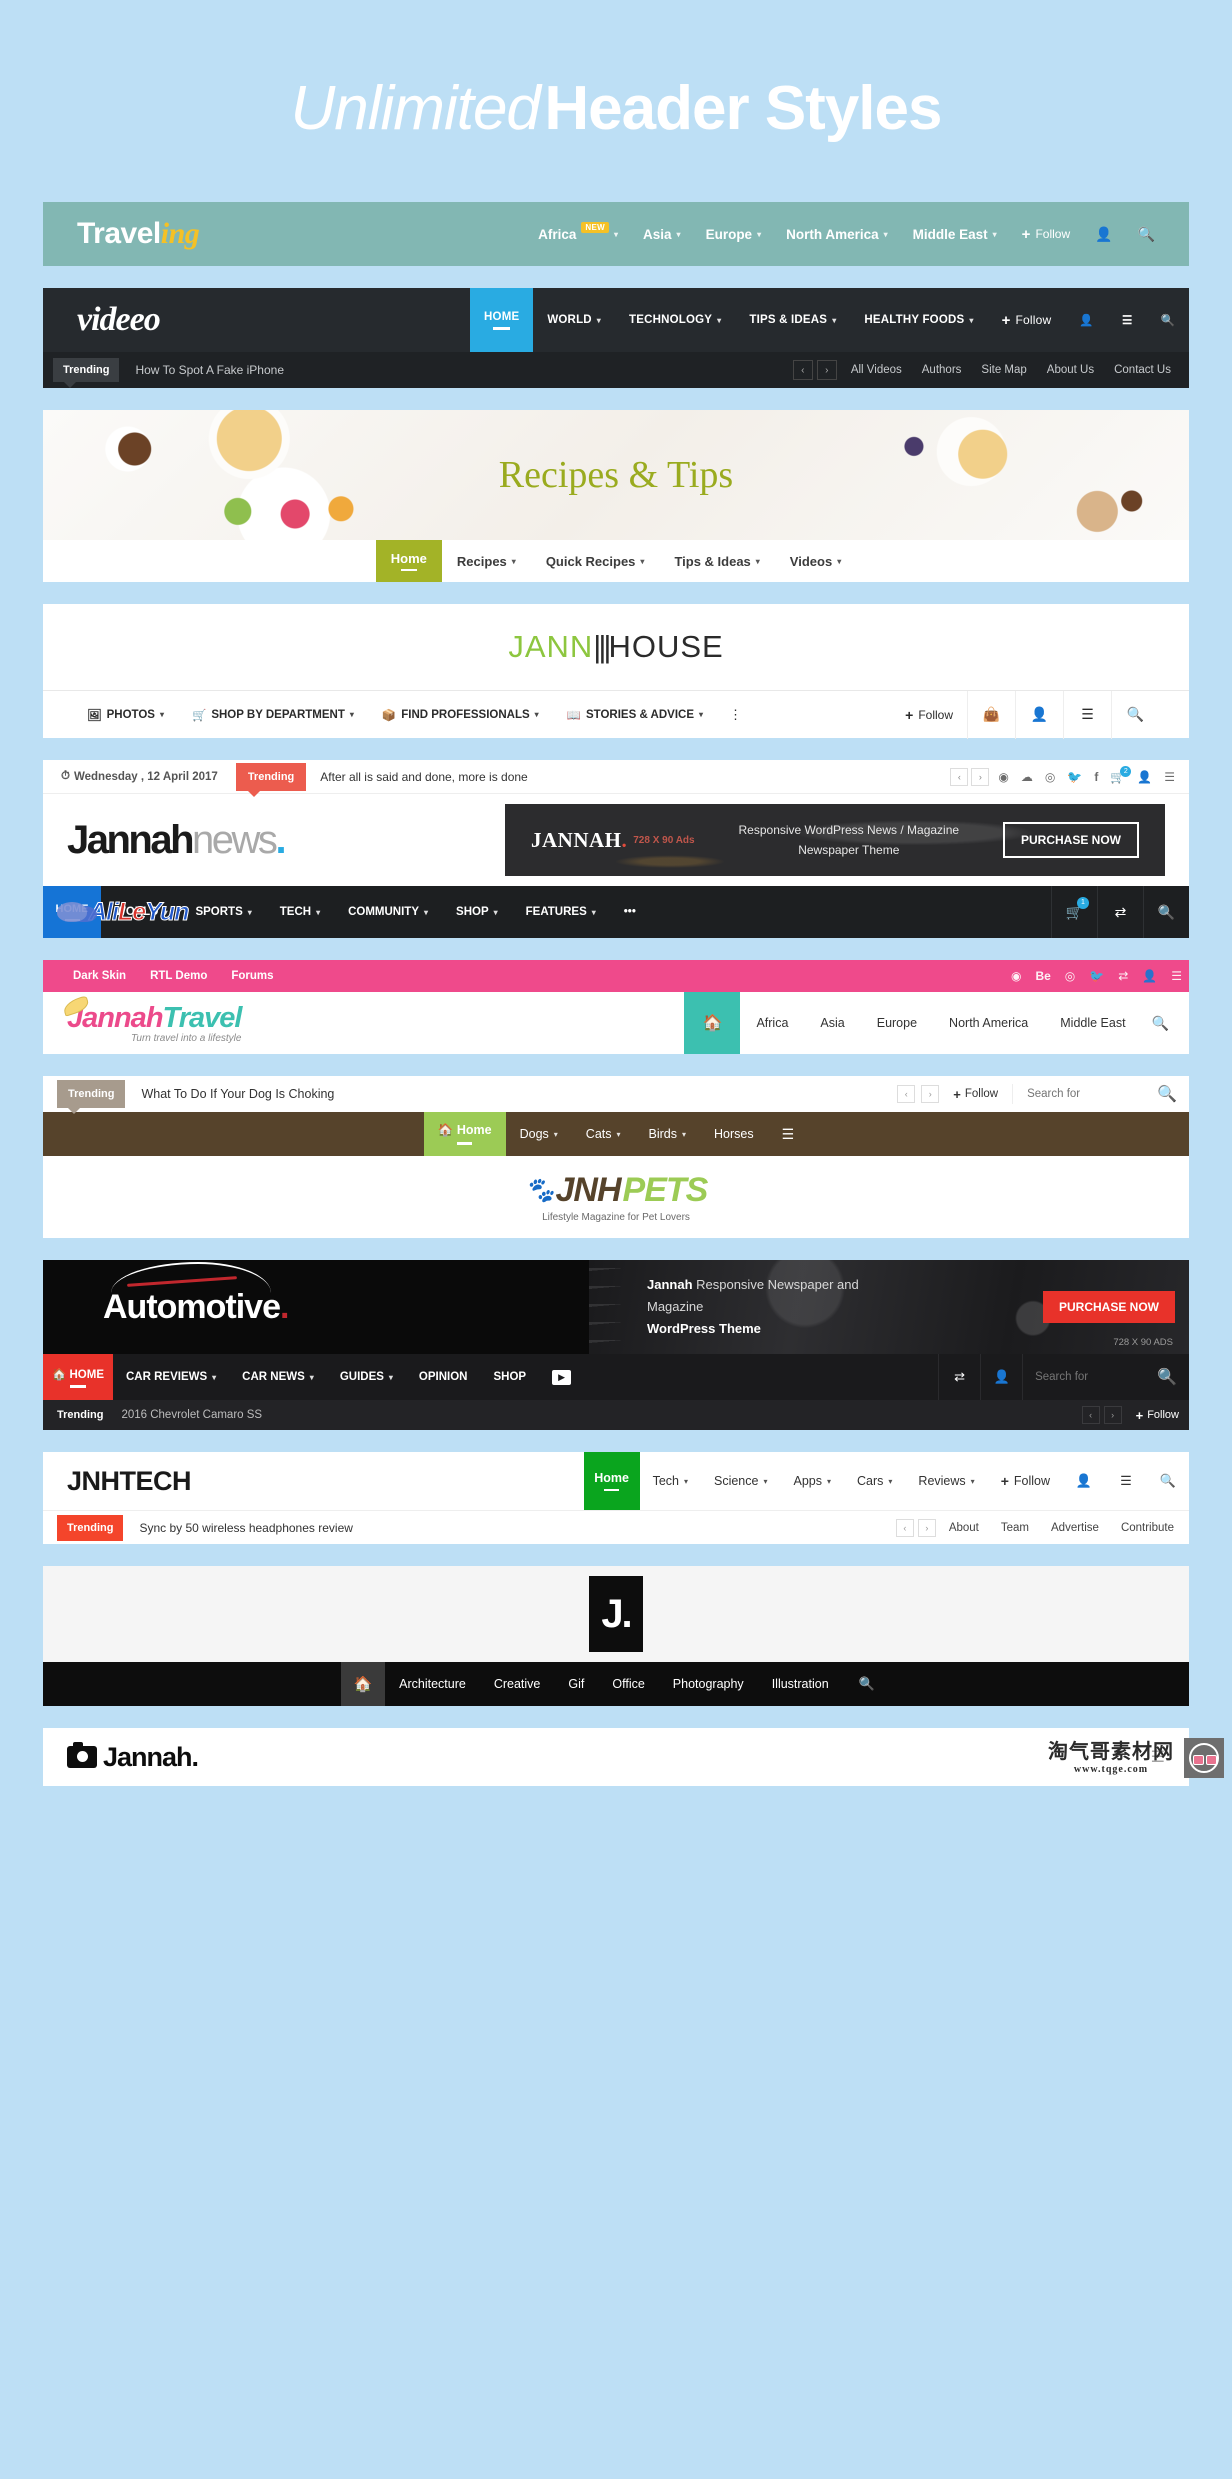 The width and height of the screenshot is (1232, 2479). What do you see at coordinates (366, 1377) in the screenshot?
I see `nav-item-guides: GUIDES ▾` at bounding box center [366, 1377].